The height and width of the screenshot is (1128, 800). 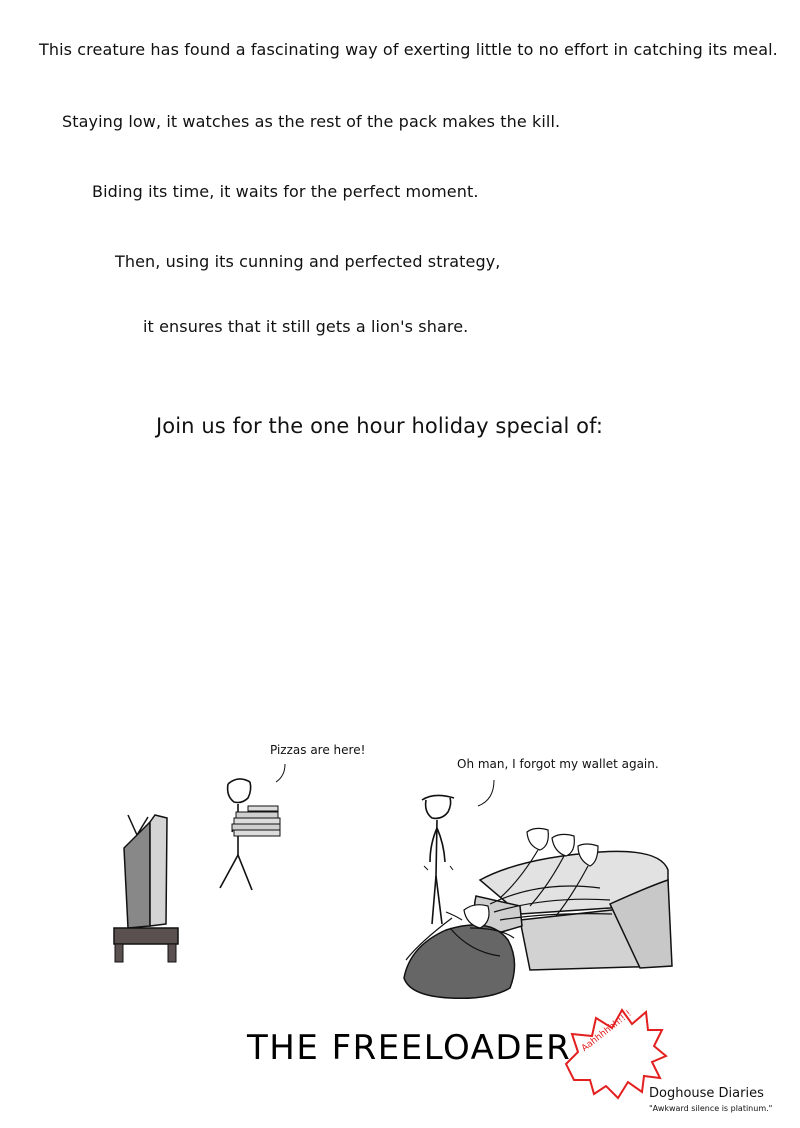 I want to click on freeloader-speech: Oh man, I forgot my wallet again., so click(x=558, y=764).